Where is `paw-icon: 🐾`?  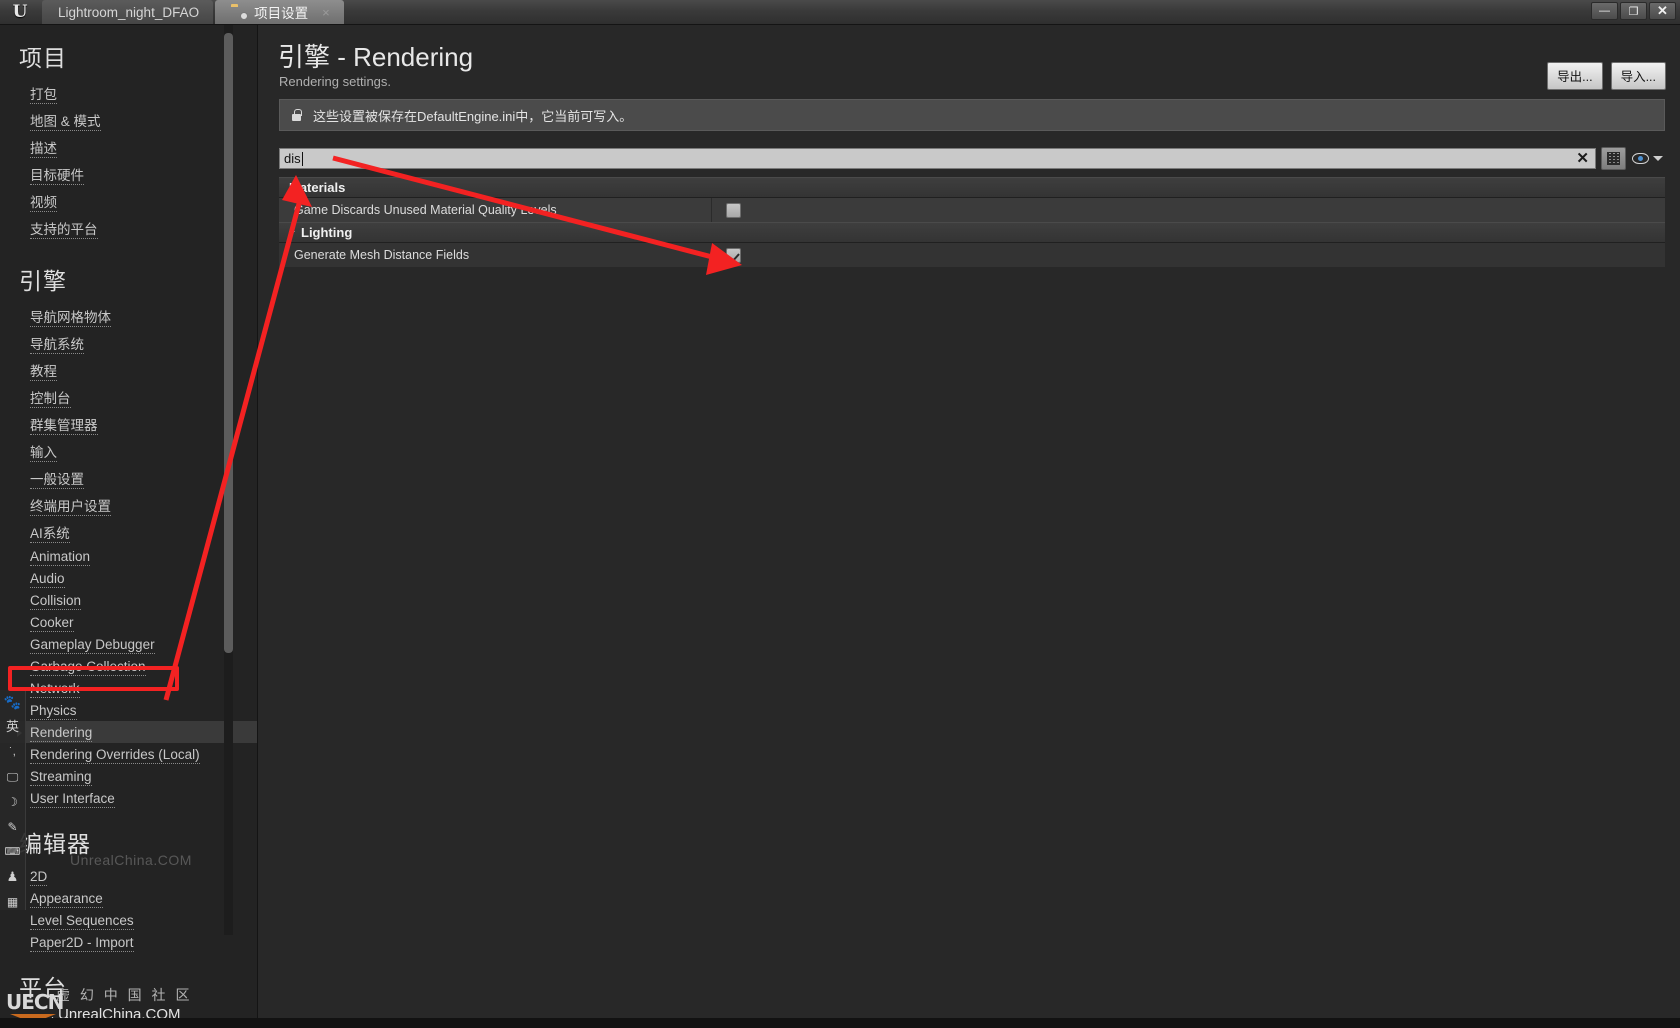 paw-icon: 🐾 is located at coordinates (13, 702).